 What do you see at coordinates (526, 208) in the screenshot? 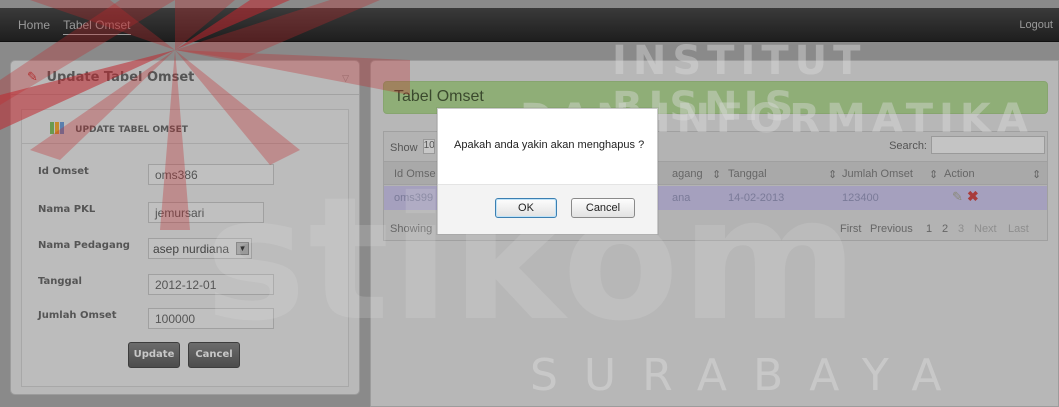
I see `dialog-ok-button: OK` at bounding box center [526, 208].